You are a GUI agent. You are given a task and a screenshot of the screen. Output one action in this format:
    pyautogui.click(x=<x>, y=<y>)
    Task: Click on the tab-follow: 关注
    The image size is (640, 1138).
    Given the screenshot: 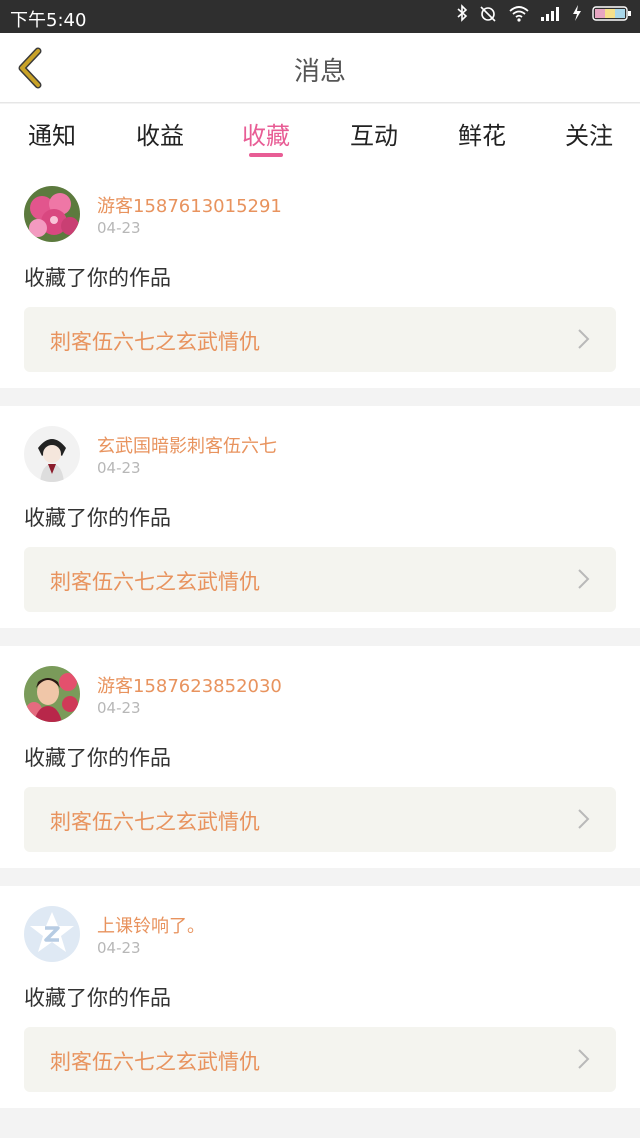 What is the action you would take?
    pyautogui.click(x=589, y=133)
    